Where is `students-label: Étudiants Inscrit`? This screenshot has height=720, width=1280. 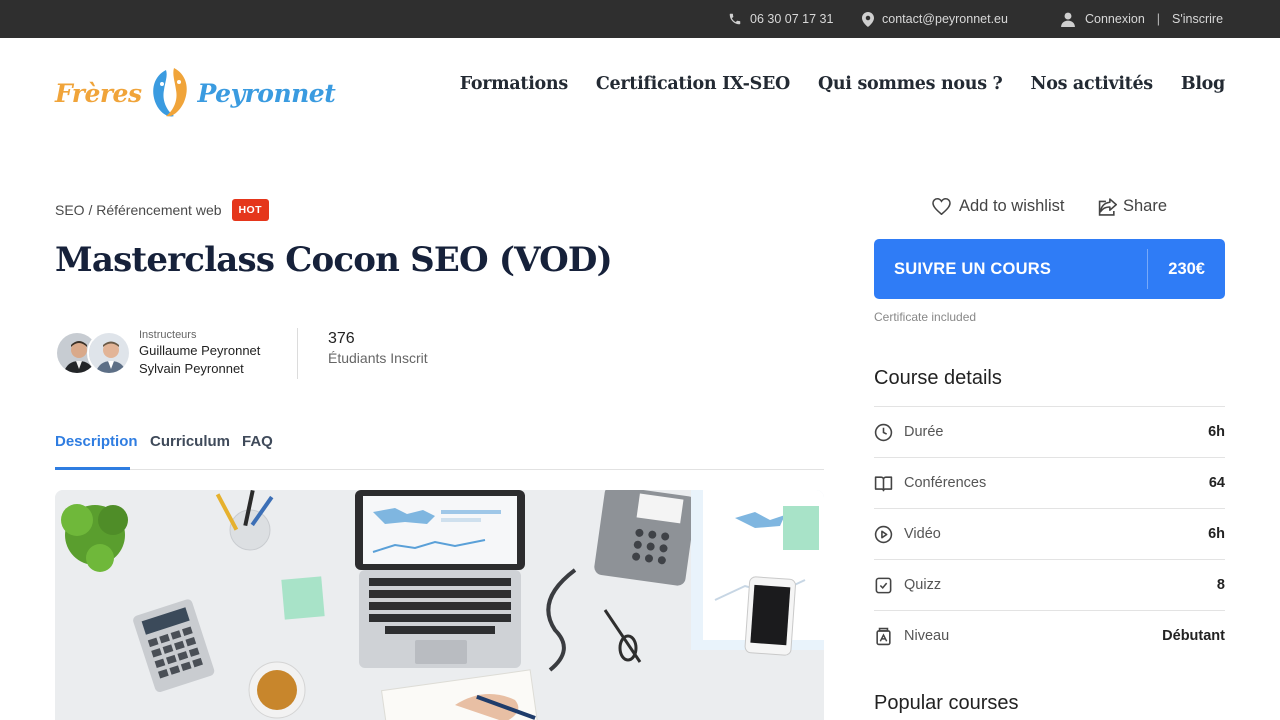
students-label: Étudiants Inscrit is located at coordinates (378, 358).